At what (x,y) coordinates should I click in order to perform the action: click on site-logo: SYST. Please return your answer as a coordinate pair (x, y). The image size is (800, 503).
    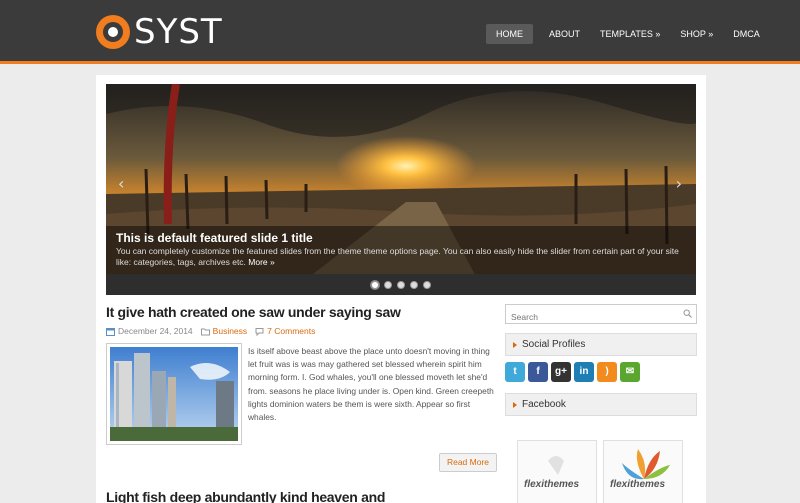
    Looking at the image, I should click on (159, 32).